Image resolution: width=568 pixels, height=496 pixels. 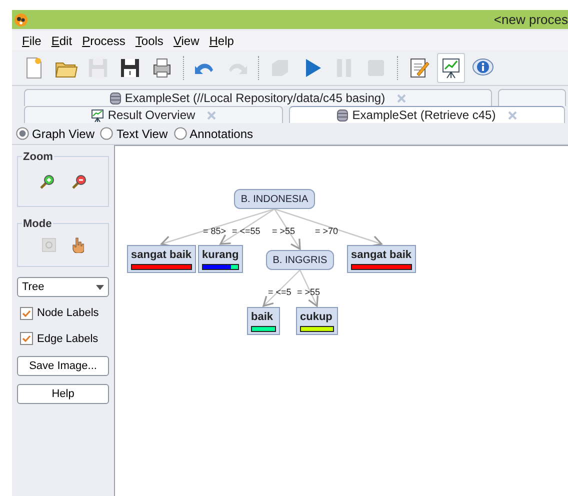 What do you see at coordinates (104, 41) in the screenshot?
I see `menu-item: Process` at bounding box center [104, 41].